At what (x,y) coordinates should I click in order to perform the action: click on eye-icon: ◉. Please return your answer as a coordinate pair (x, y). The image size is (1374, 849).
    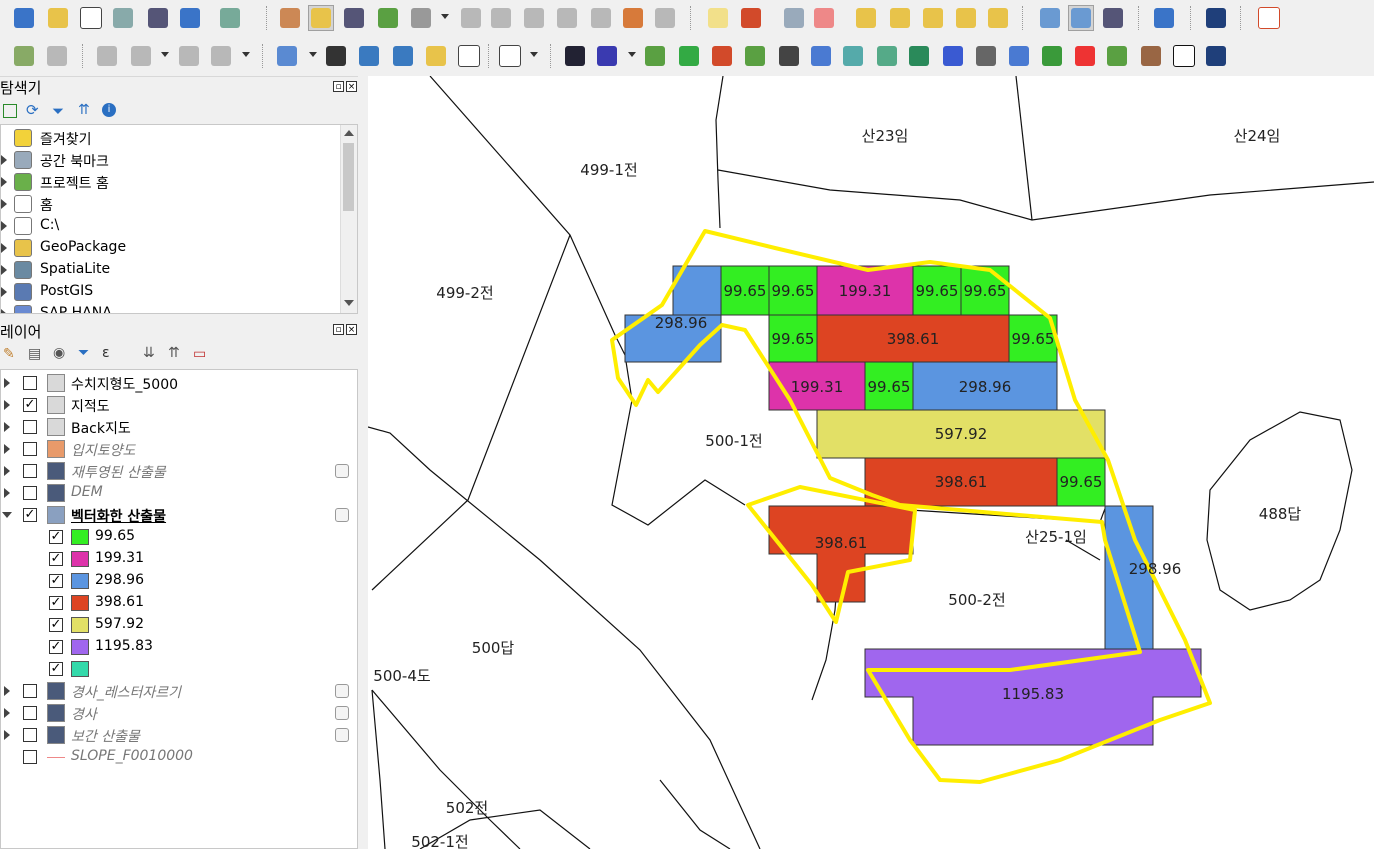
    Looking at the image, I should click on (59, 353).